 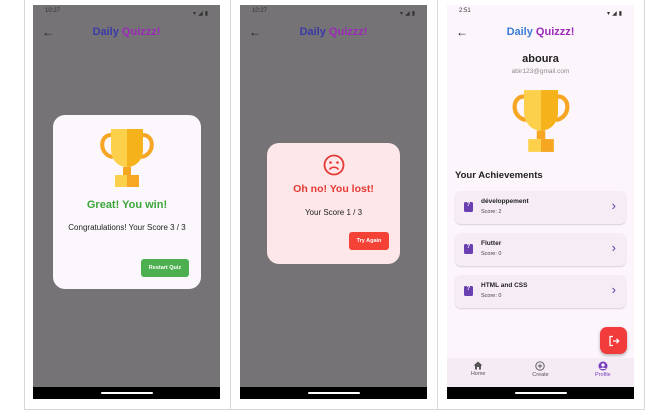 What do you see at coordinates (334, 167) in the screenshot?
I see `sad-face-icon` at bounding box center [334, 167].